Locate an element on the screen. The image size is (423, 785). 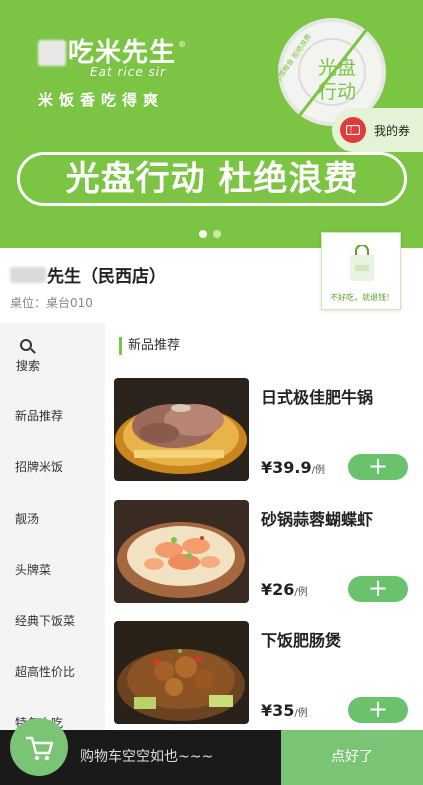
dish-name: 下饭肥肠煲 is located at coordinates (301, 640).